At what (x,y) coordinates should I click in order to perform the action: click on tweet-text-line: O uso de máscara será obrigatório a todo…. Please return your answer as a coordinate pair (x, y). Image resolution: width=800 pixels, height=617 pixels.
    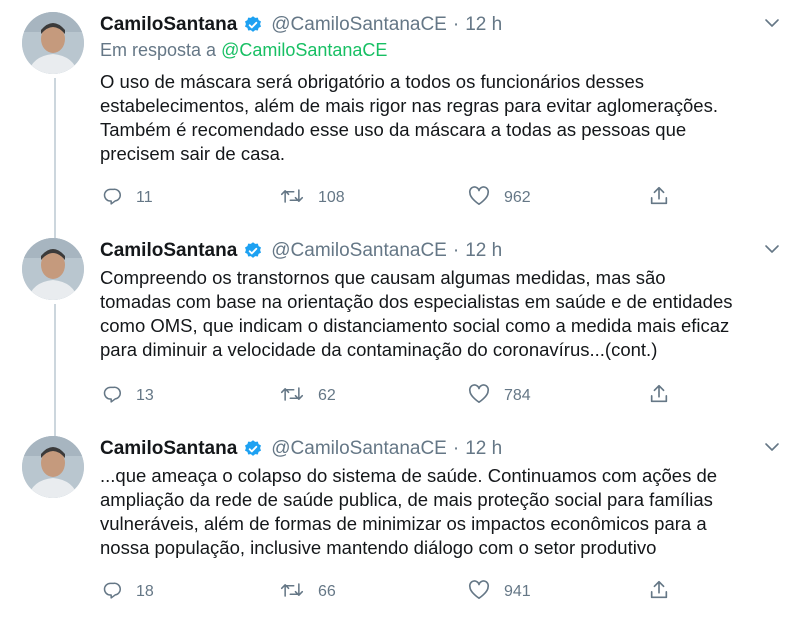
    Looking at the image, I should click on (372, 81).